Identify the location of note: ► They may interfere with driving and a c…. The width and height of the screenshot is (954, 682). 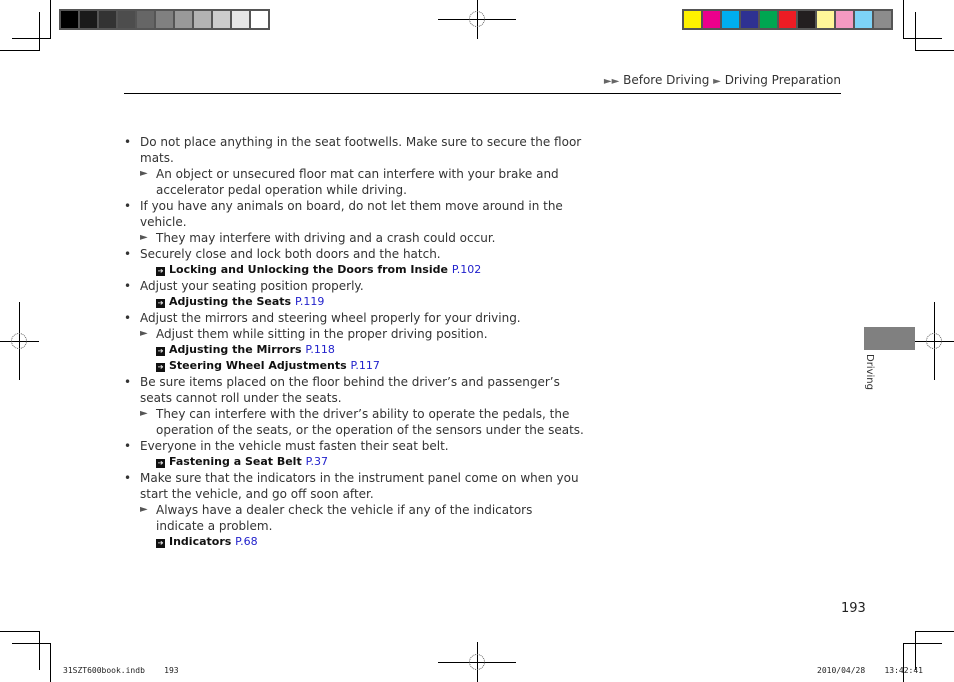
(354, 238).